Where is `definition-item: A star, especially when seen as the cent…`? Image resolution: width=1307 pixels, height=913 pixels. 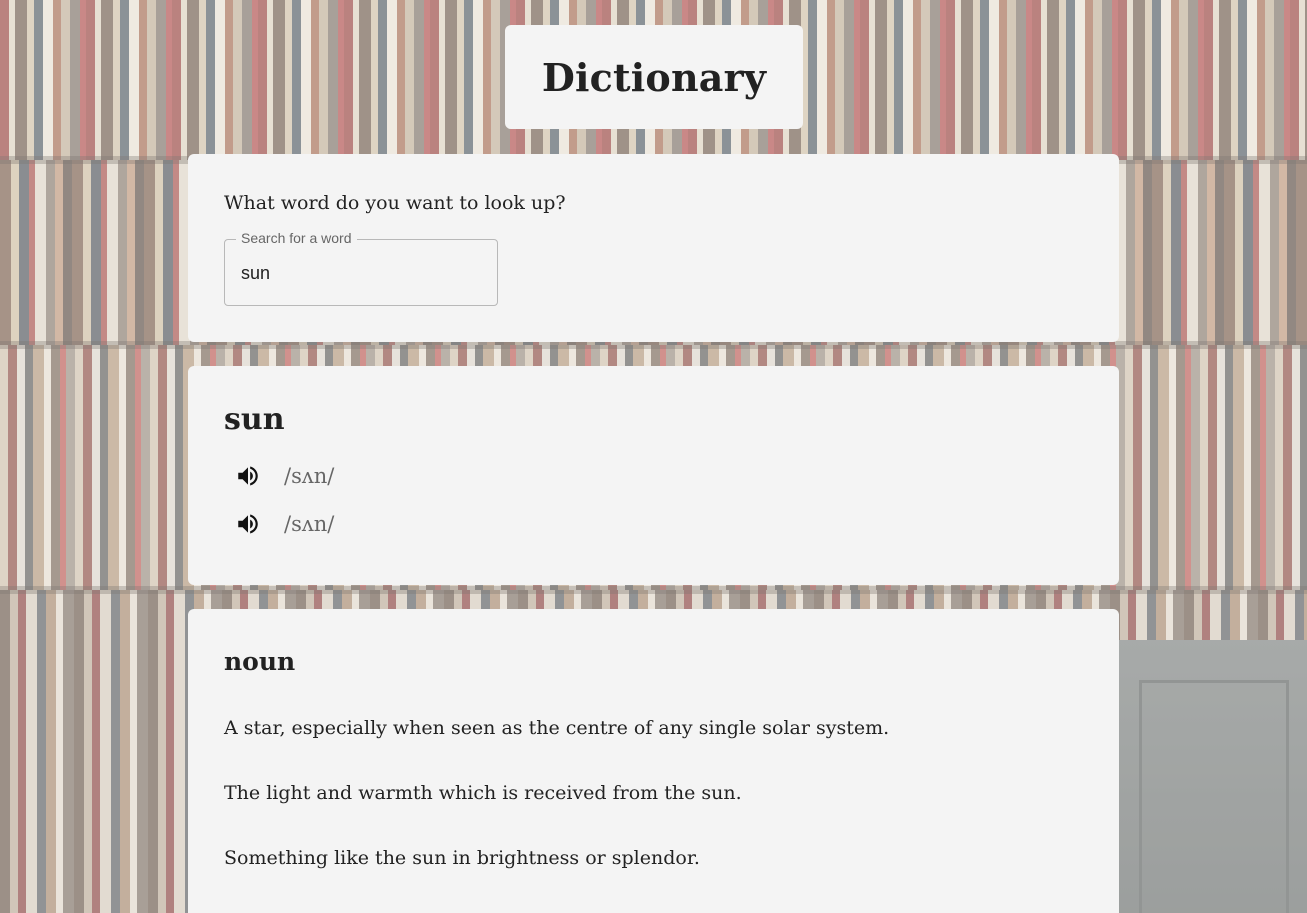 definition-item: A star, especially when seen as the cent… is located at coordinates (557, 728).